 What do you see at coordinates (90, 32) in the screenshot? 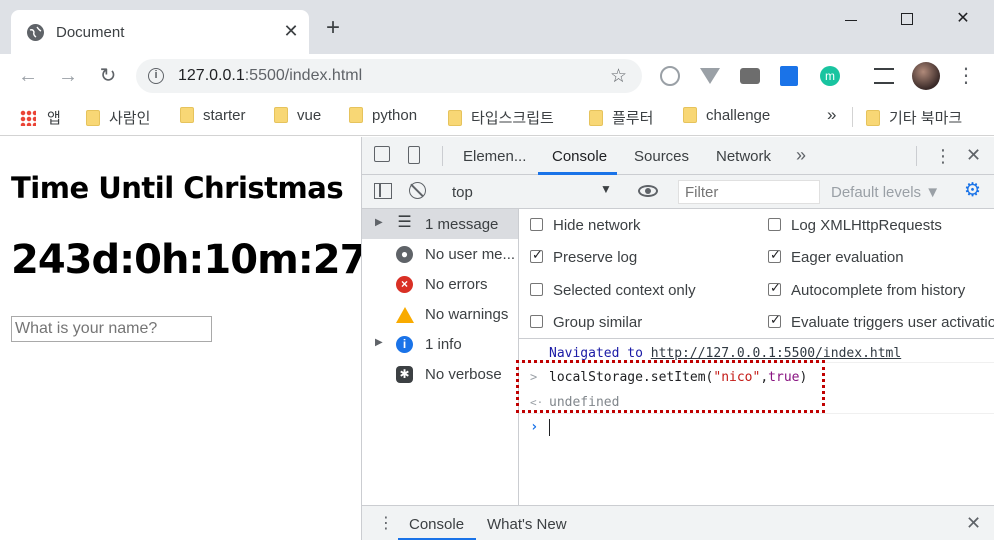
I see `tab-title: Document` at bounding box center [90, 32].